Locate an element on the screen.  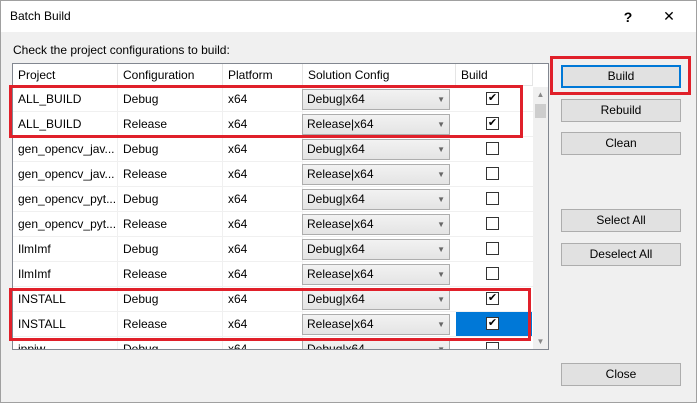
scroll-up-icon: ▲ is located at coordinates (540, 94).